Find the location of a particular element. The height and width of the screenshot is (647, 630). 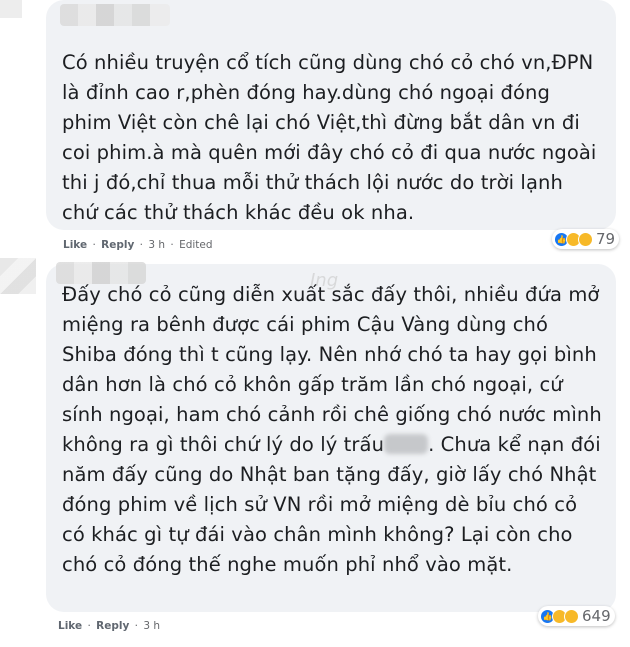

reaction-summary: 👍 79 is located at coordinates (586, 239).